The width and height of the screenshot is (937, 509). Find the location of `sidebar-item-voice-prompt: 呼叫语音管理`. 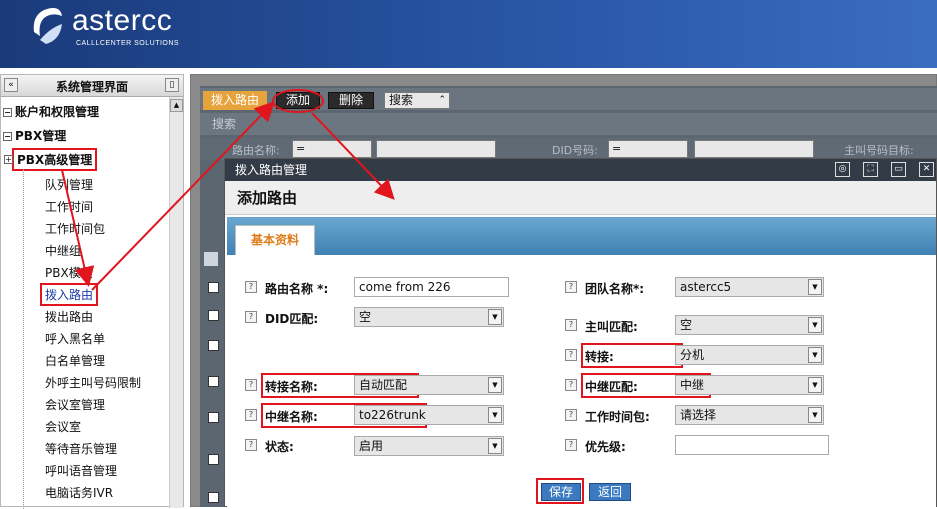

sidebar-item-voice-prompt: 呼叫语音管理 is located at coordinates (81, 470).